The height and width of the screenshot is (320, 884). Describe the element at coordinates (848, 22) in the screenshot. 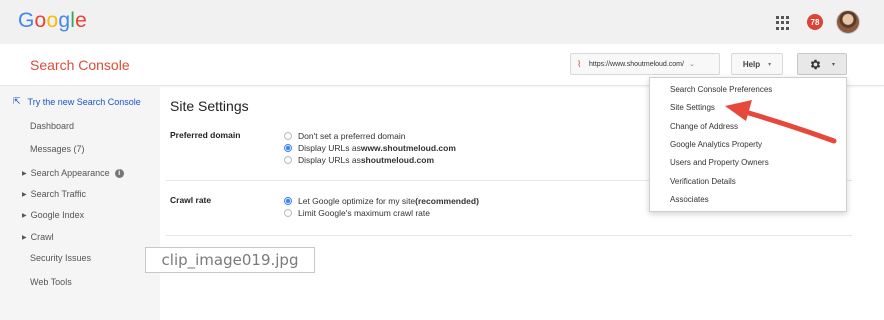

I see `avatar` at that location.